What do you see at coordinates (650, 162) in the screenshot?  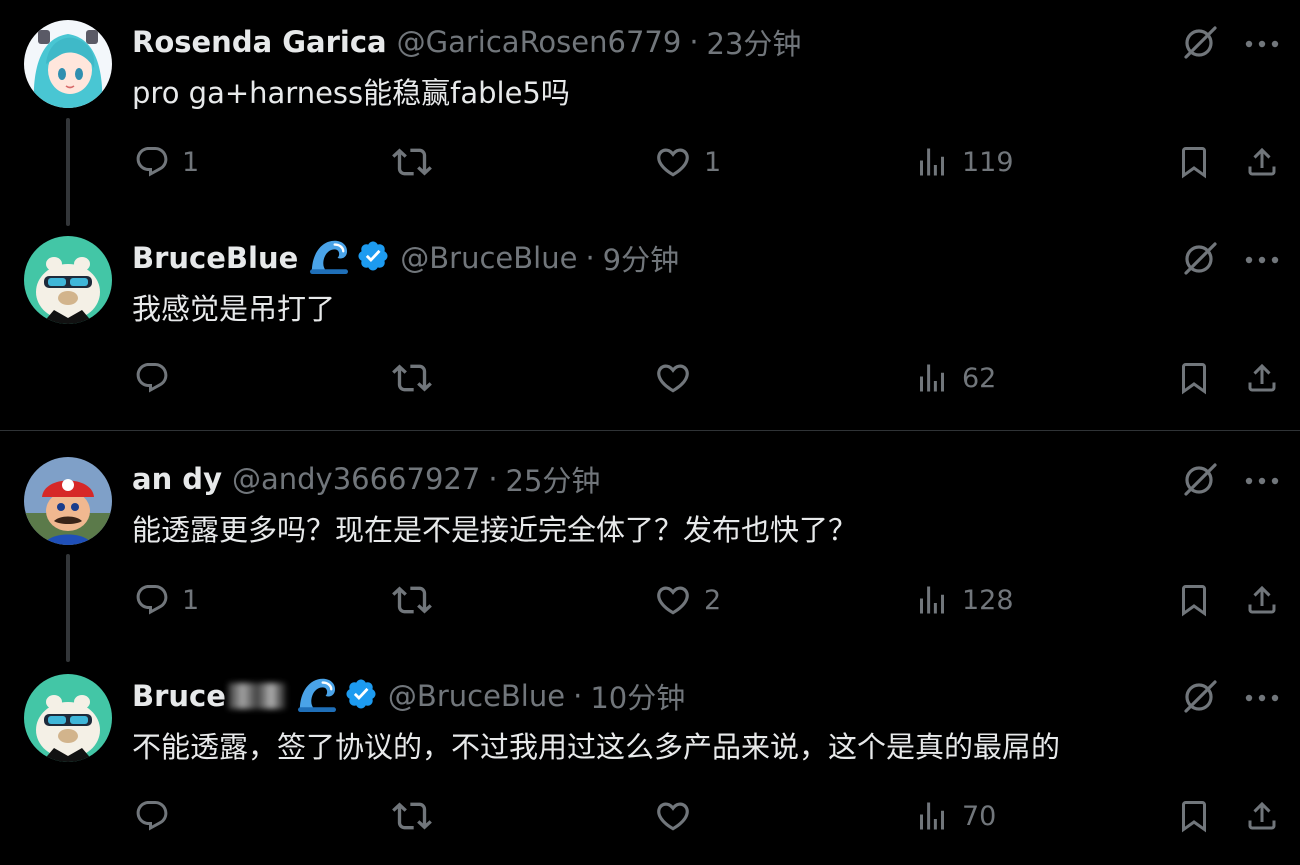 I see `action-bar: 1 1 119` at bounding box center [650, 162].